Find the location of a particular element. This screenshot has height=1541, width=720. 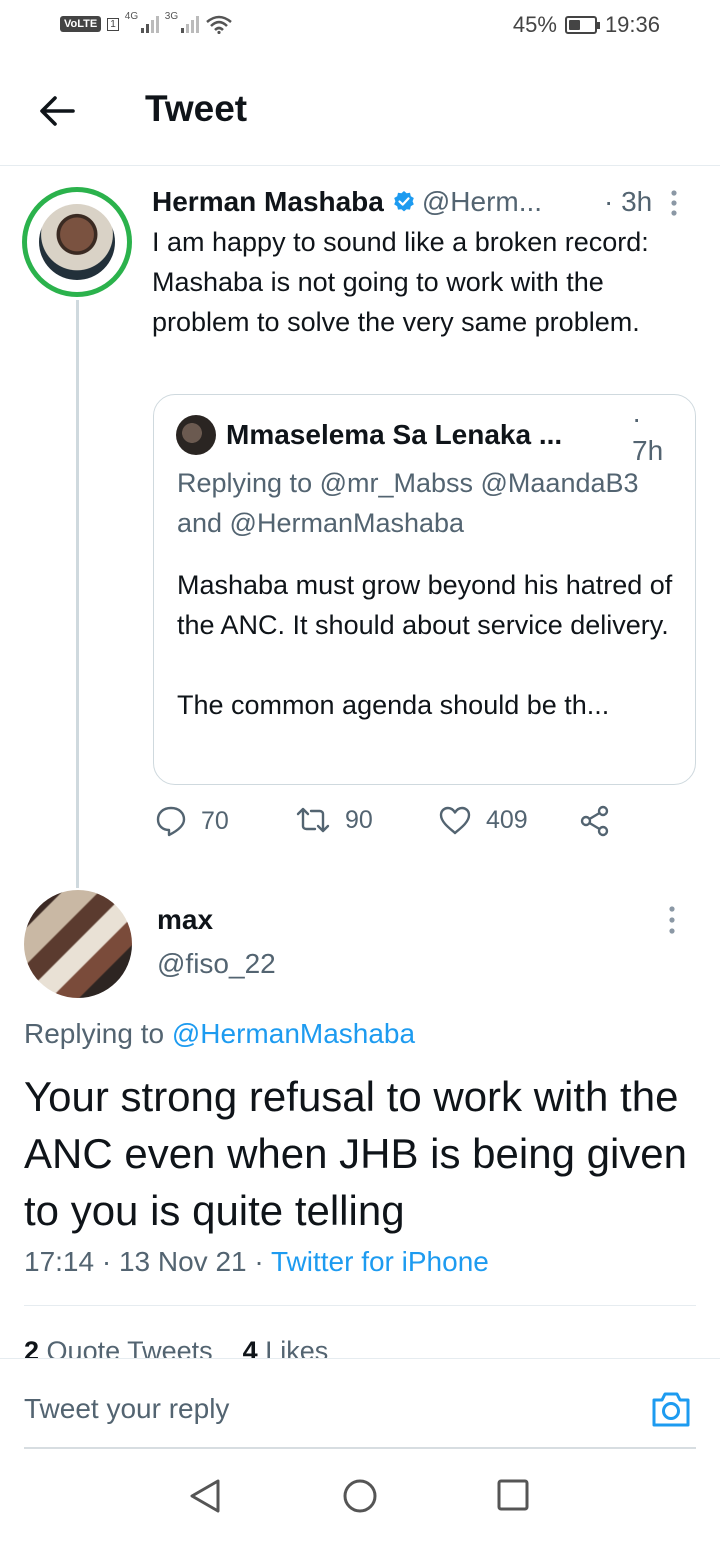

replying-to: Replying to @HermanMashaba is located at coordinates (219, 1034).